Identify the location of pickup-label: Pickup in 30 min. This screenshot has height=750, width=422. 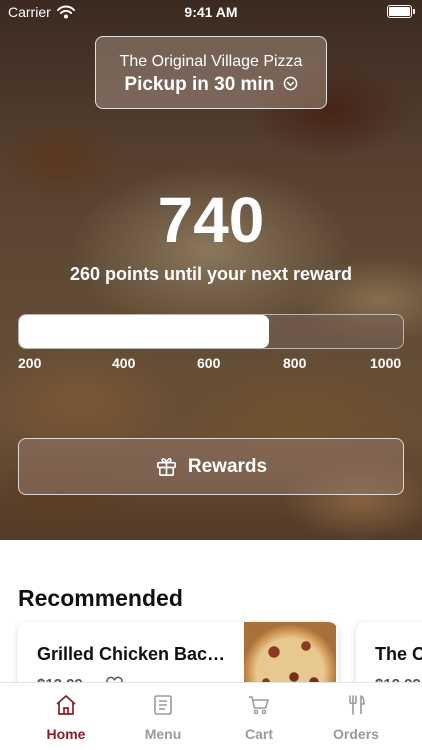
(199, 84).